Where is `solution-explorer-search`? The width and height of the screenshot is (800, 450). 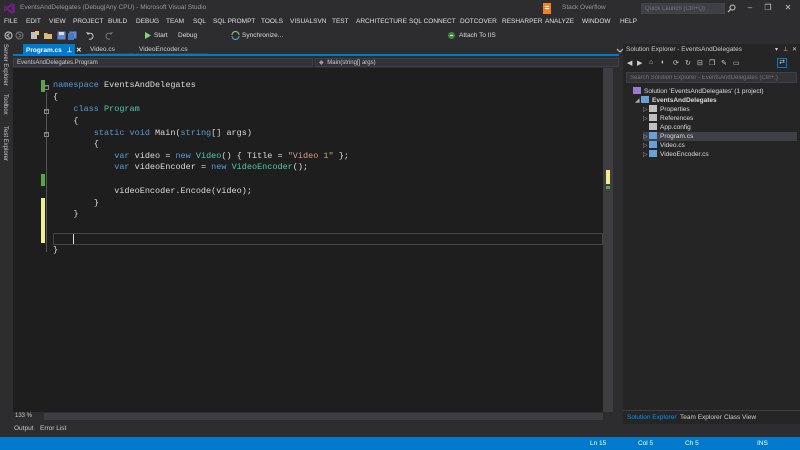
solution-explorer-search is located at coordinates (711, 77).